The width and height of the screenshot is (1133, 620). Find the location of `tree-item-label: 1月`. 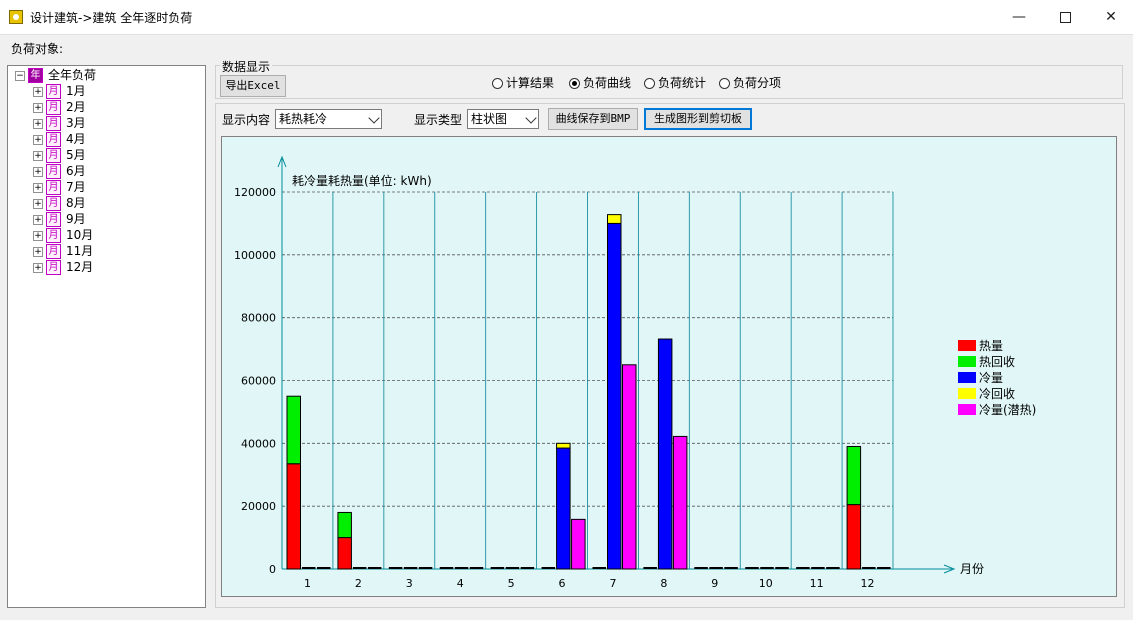

tree-item-label: 1月 is located at coordinates (76, 91).